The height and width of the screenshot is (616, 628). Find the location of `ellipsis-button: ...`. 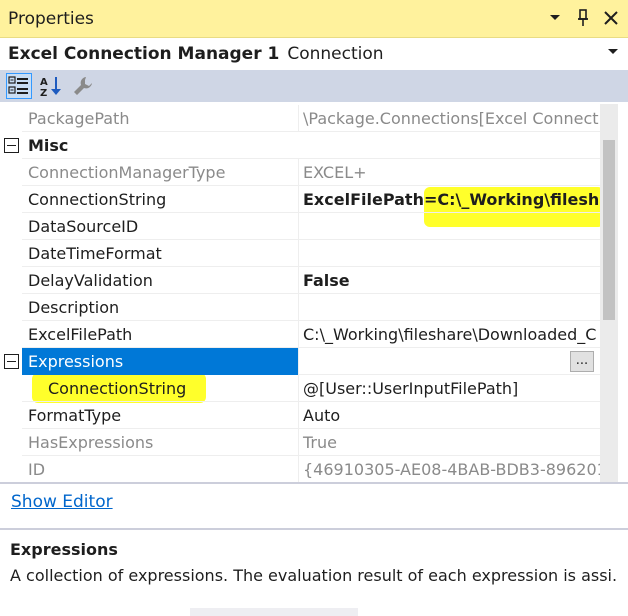

ellipsis-button: ... is located at coordinates (582, 361).